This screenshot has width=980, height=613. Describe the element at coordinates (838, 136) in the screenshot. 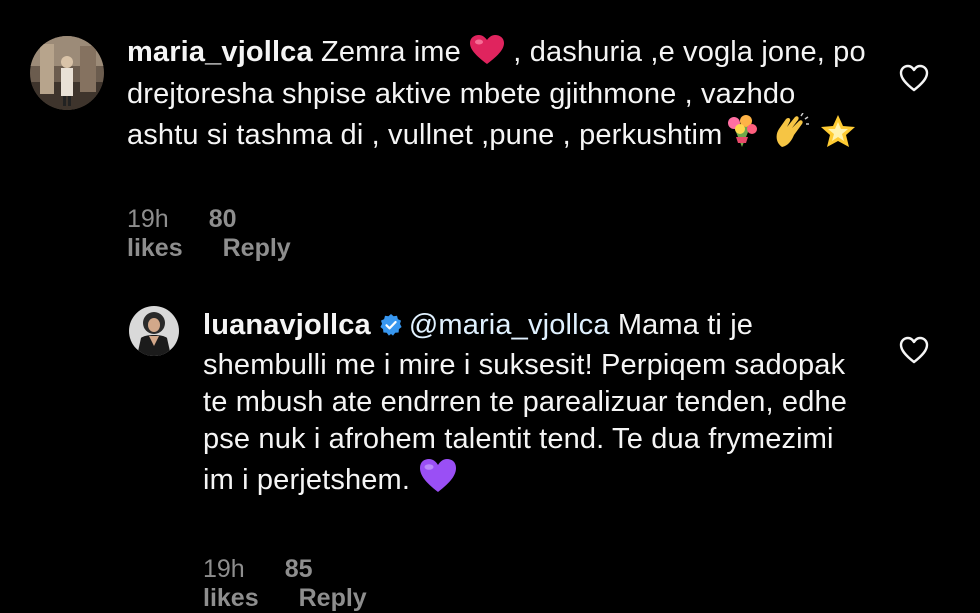

I see `glowing-star-emoji` at that location.